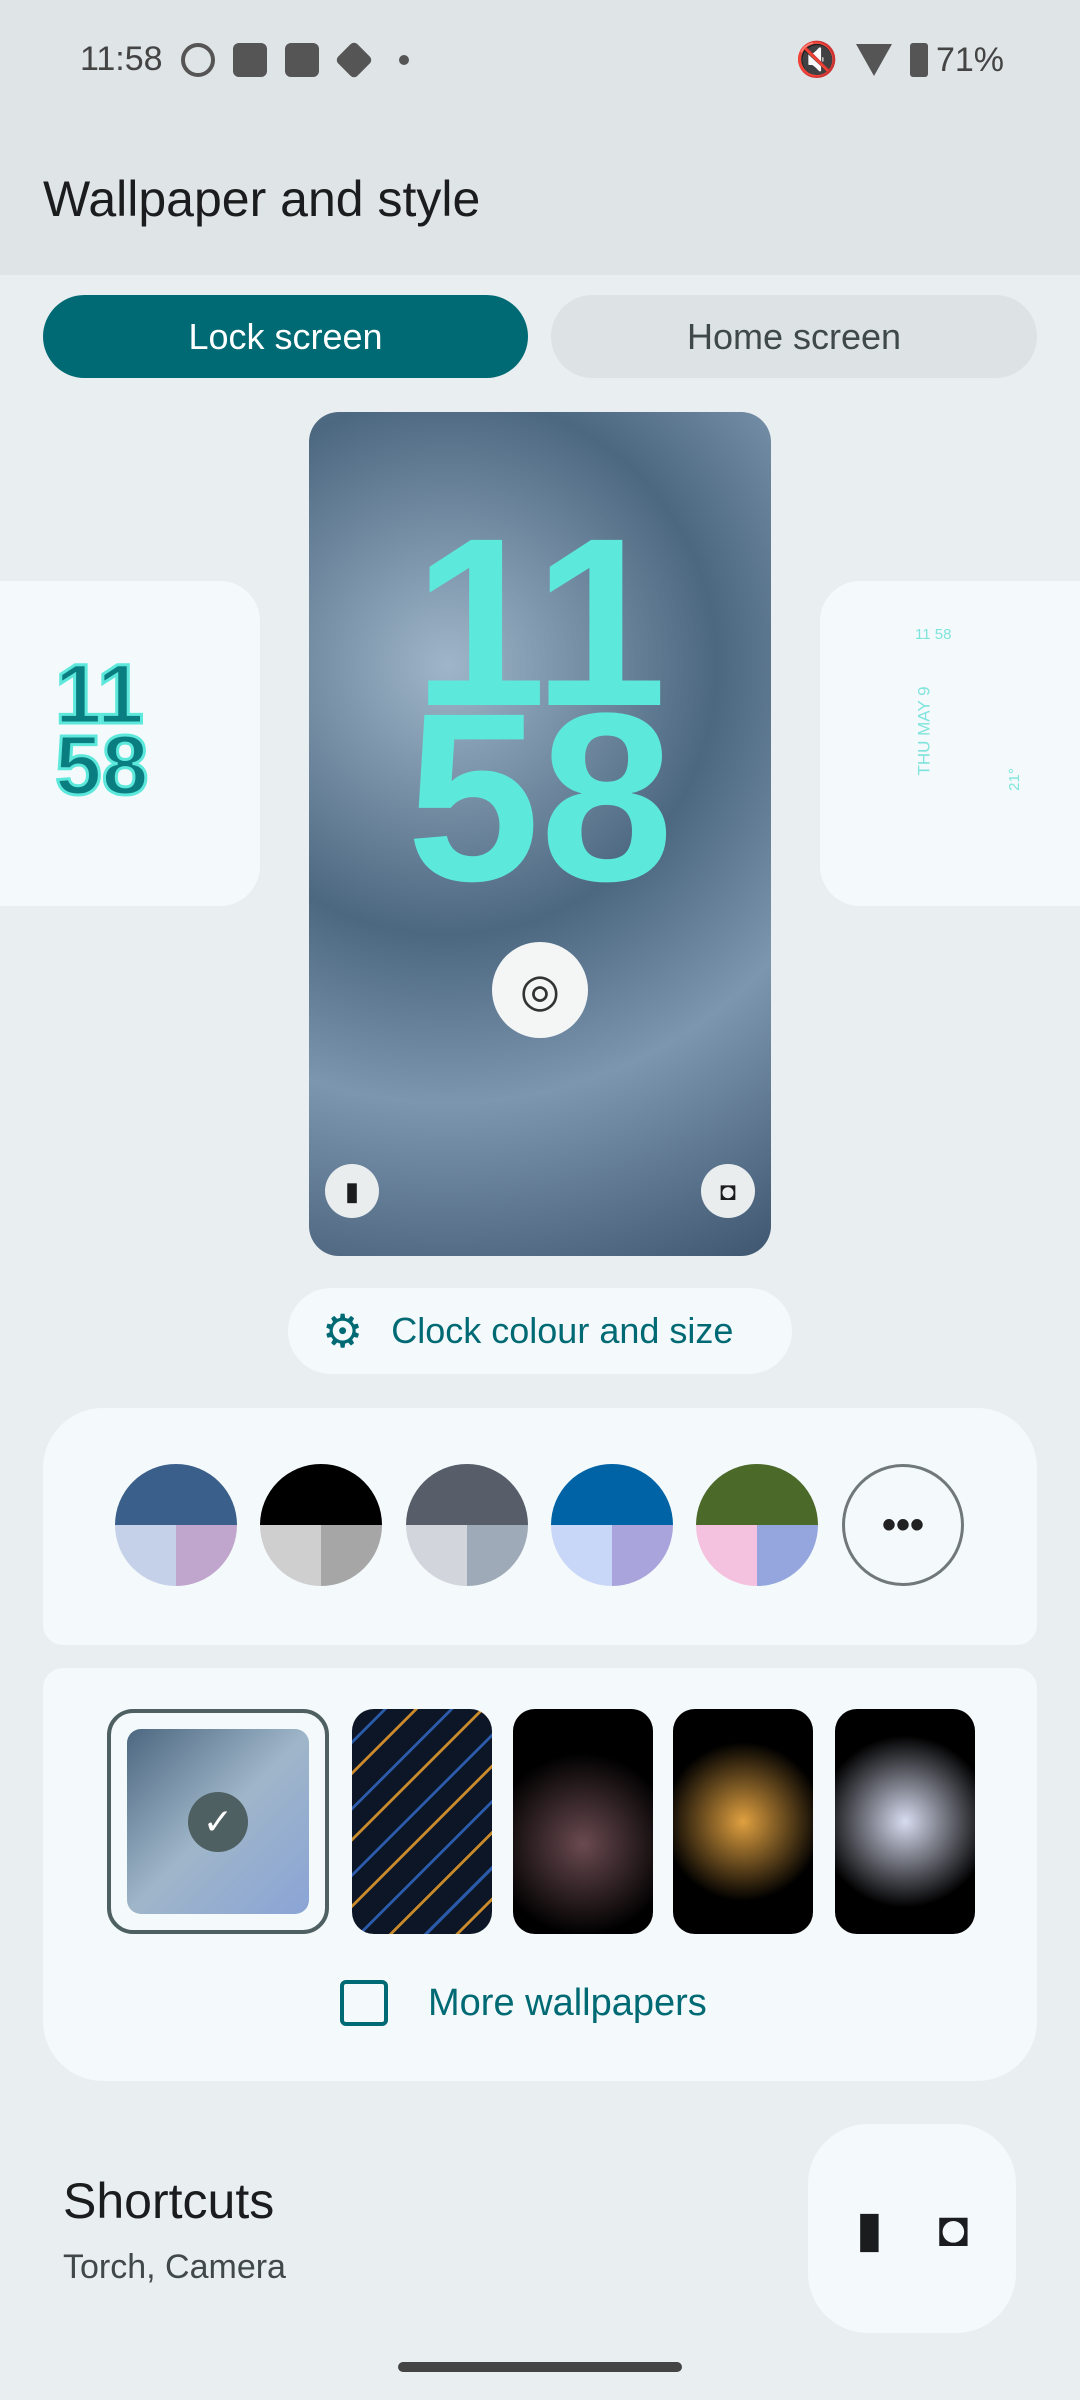 The height and width of the screenshot is (2400, 1080). I want to click on outlook-icon, so click(301, 59).